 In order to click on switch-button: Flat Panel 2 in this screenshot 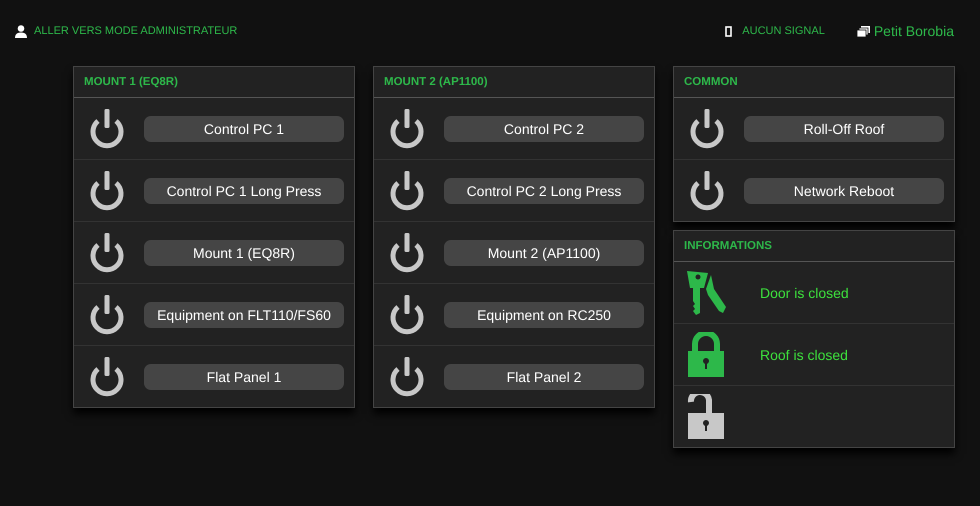, I will do `click(544, 377)`.